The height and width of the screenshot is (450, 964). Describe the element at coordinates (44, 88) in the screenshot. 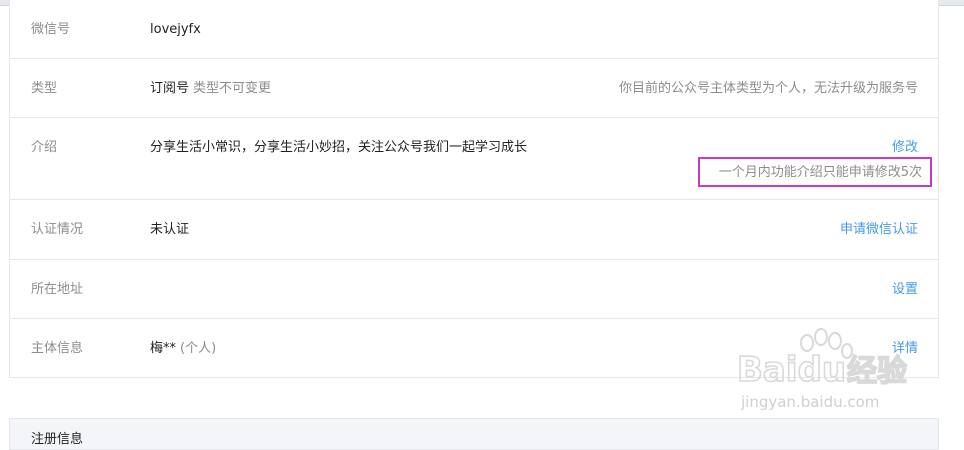

I see `label-type: 类型` at that location.